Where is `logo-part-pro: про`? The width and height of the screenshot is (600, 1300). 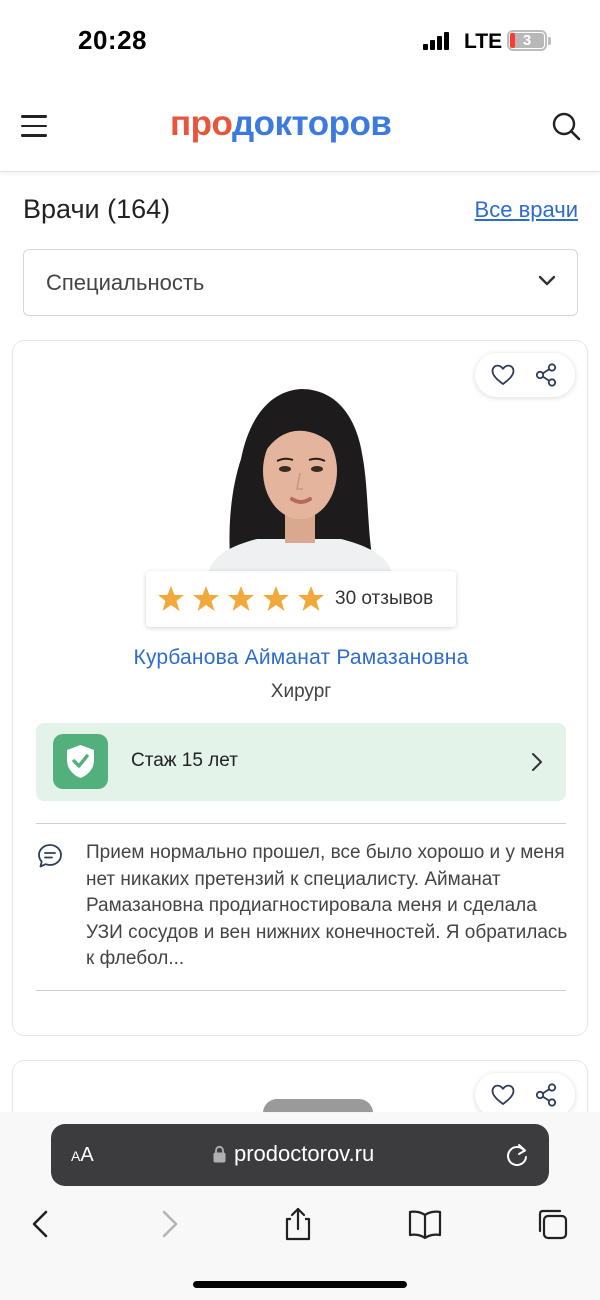
logo-part-pro: про is located at coordinates (201, 123).